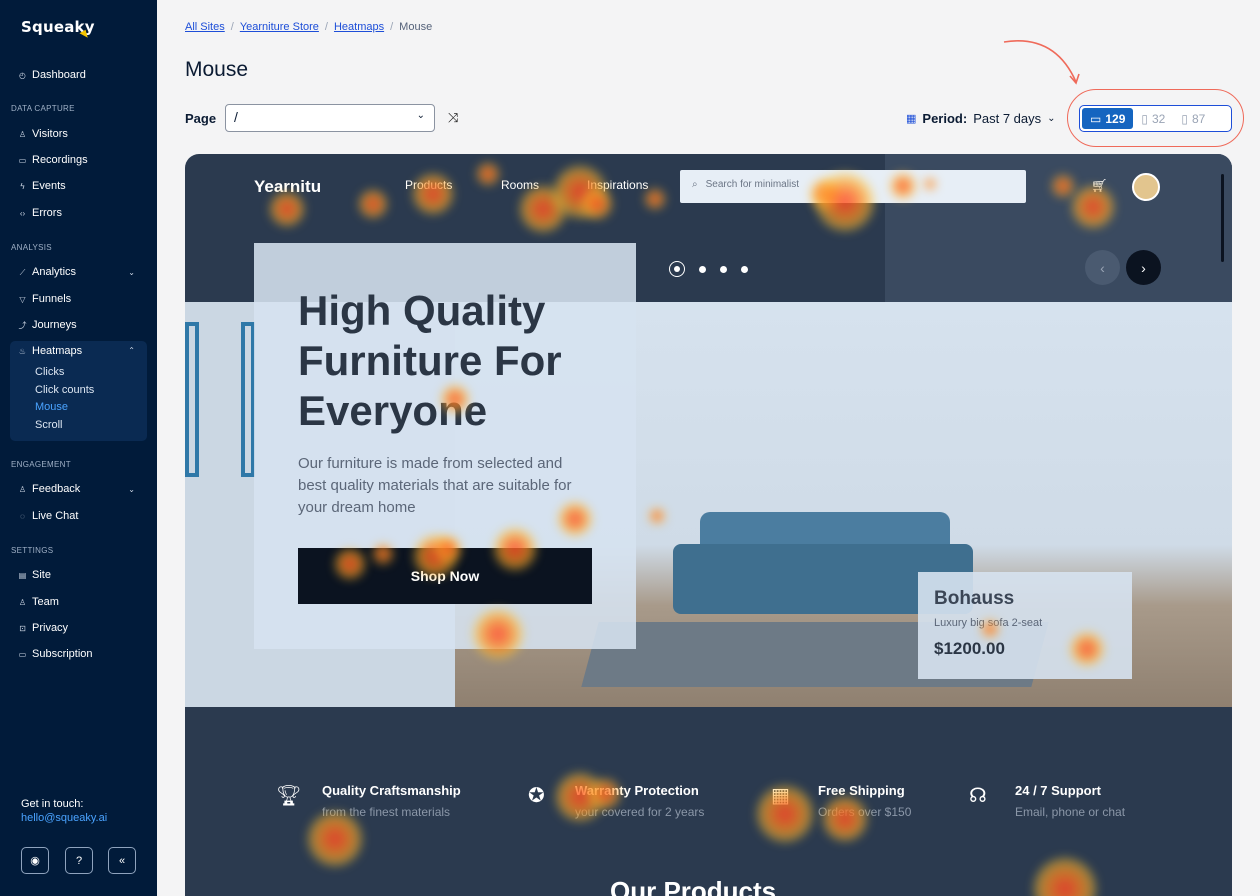  What do you see at coordinates (695, 184) in the screenshot?
I see `search-icon: ⌕` at bounding box center [695, 184].